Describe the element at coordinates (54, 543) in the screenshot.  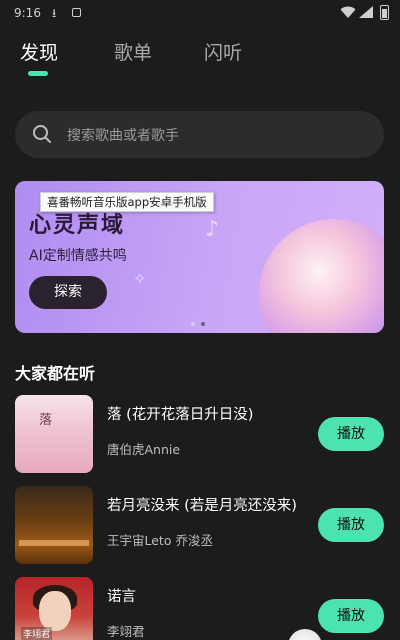
I see `cover-decoration` at that location.